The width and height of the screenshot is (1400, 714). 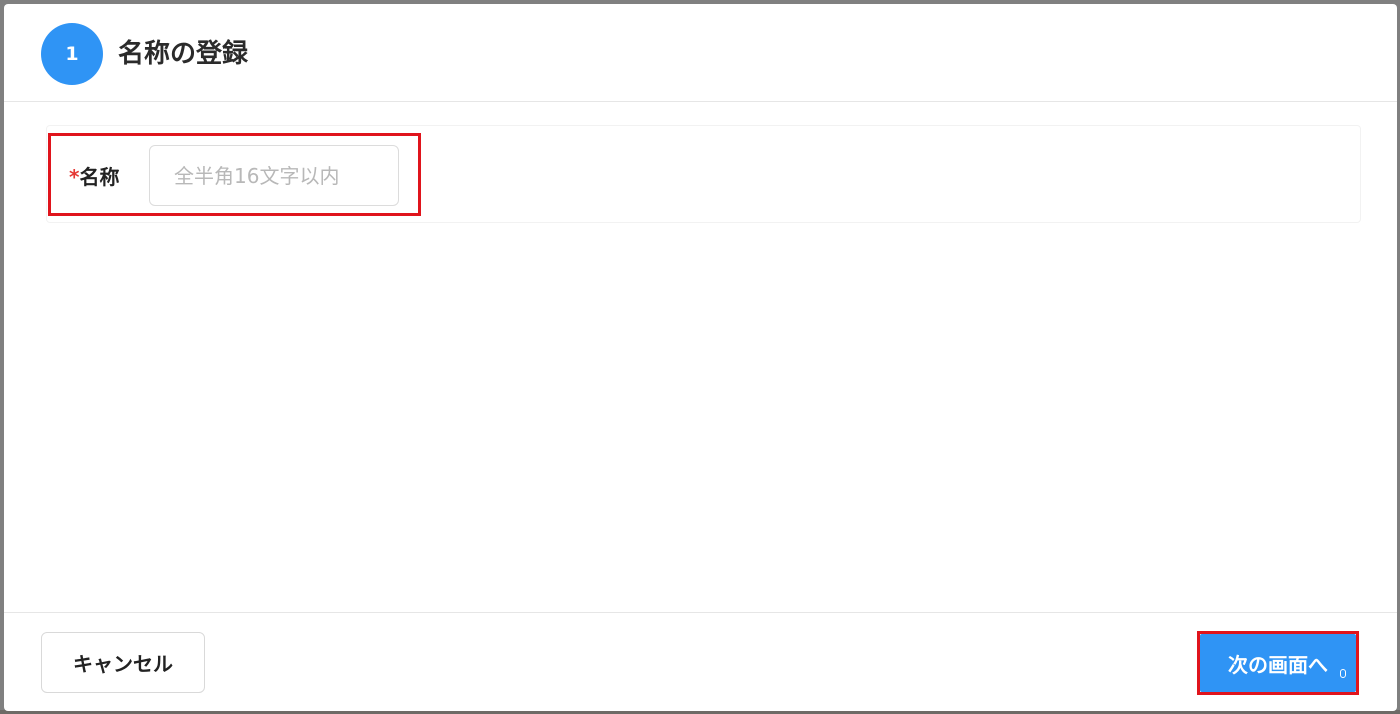 What do you see at coordinates (1278, 663) in the screenshot?
I see `next-screen-button: 次の画面へ` at bounding box center [1278, 663].